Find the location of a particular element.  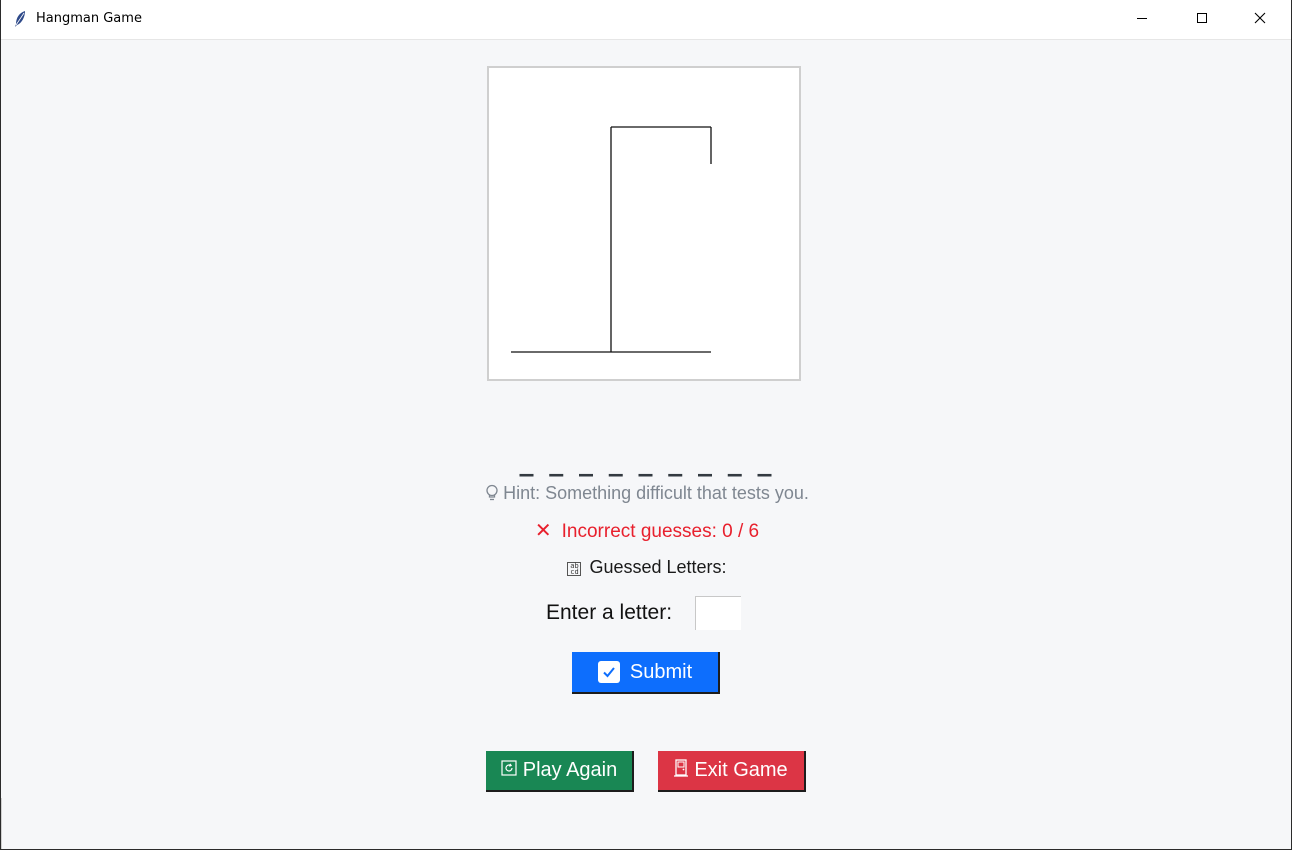

hangman-canvas is located at coordinates (644, 223).